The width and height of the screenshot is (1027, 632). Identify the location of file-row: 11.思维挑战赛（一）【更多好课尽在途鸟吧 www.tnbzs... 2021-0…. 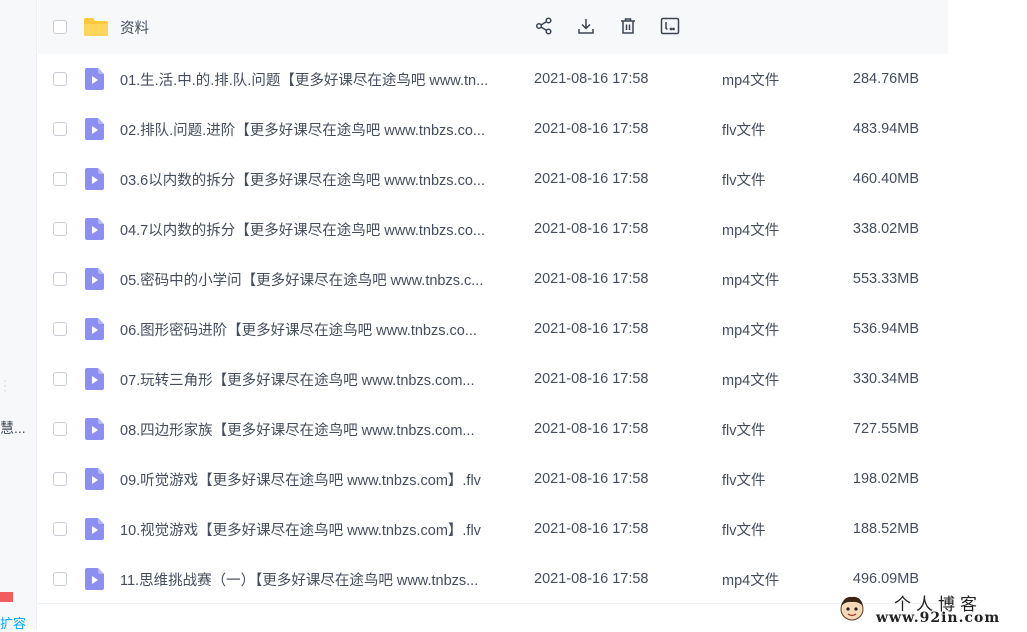
(493, 579).